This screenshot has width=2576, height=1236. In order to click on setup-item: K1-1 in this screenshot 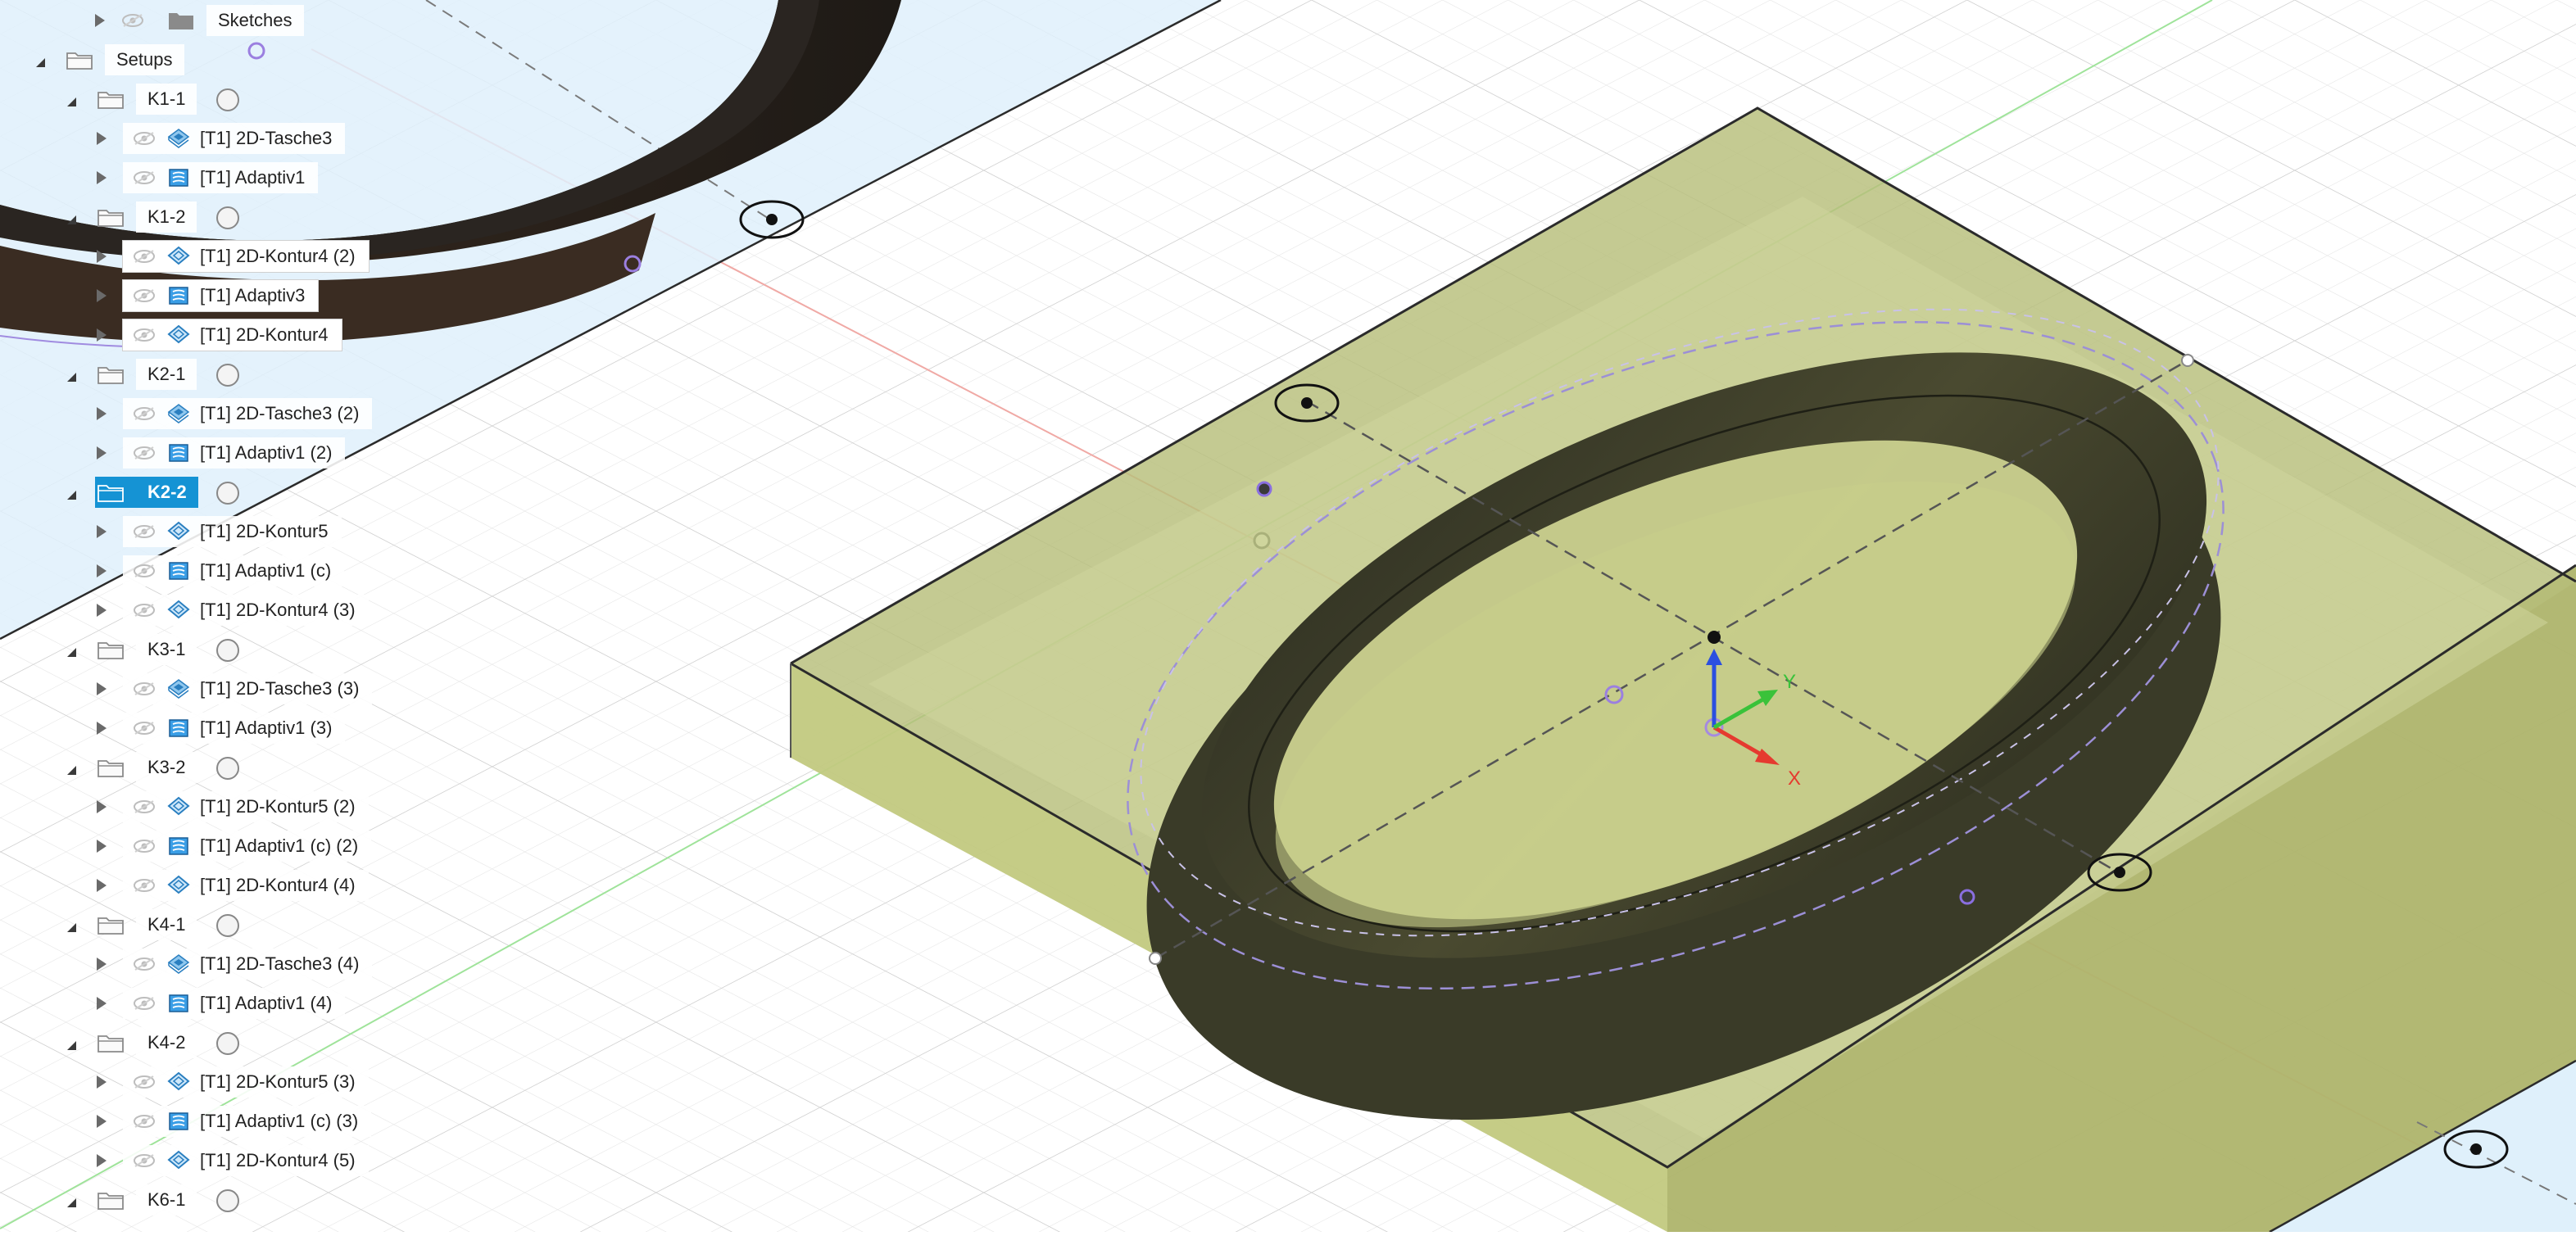, I will do `click(166, 100)`.